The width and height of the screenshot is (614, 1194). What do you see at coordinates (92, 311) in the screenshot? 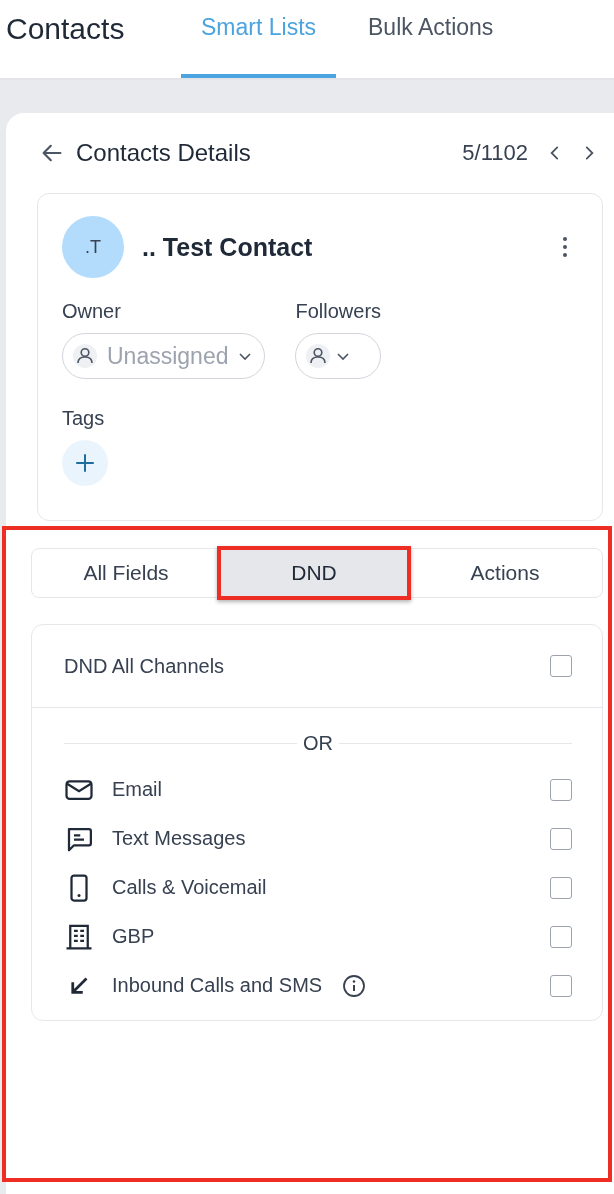
I see `field-label: Owner` at bounding box center [92, 311].